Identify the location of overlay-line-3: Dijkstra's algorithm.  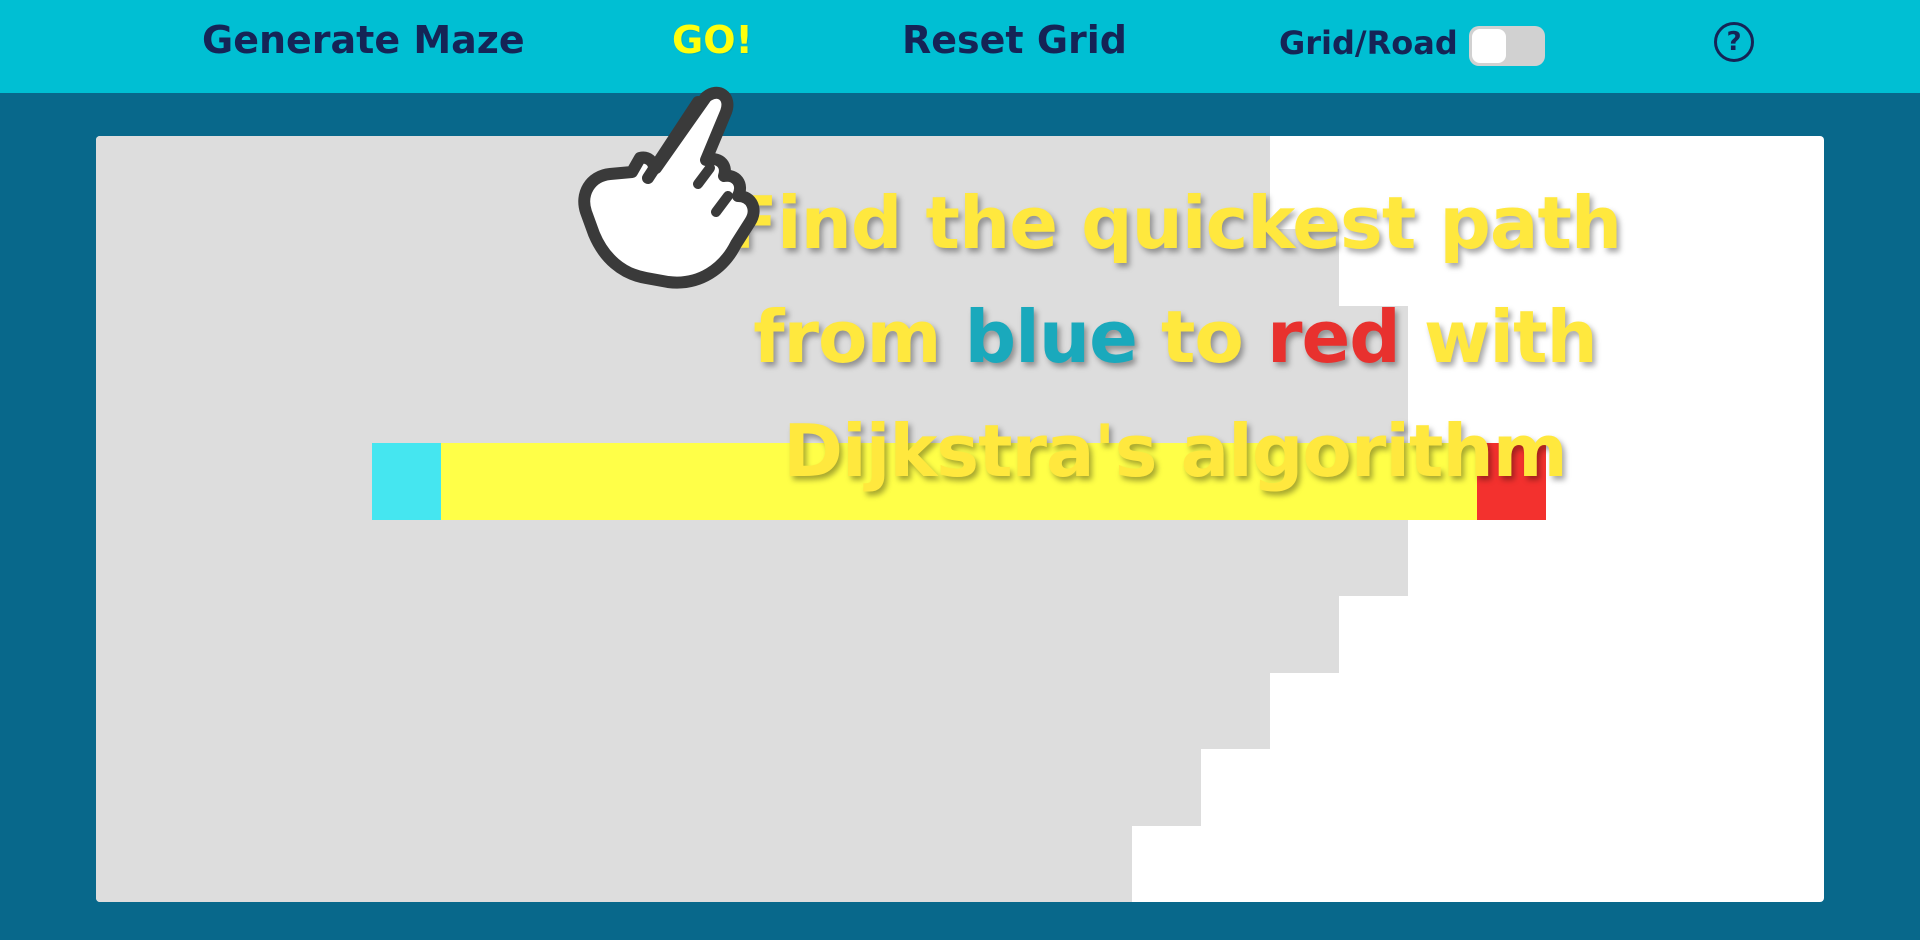
(1175, 451).